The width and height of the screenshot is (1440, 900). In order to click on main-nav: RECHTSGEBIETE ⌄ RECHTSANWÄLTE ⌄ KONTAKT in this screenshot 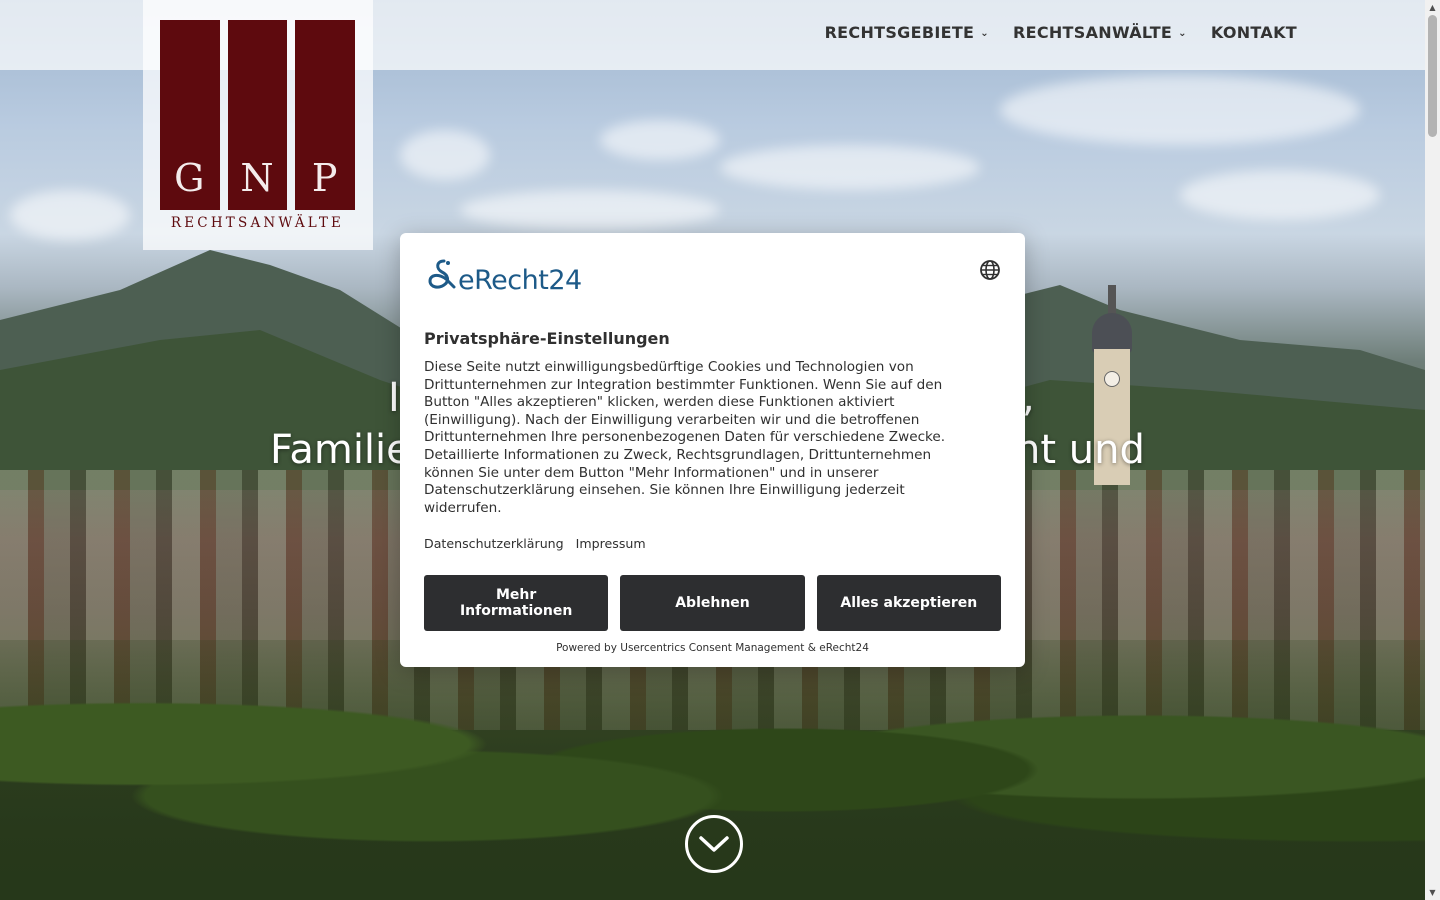, I will do `click(1061, 32)`.